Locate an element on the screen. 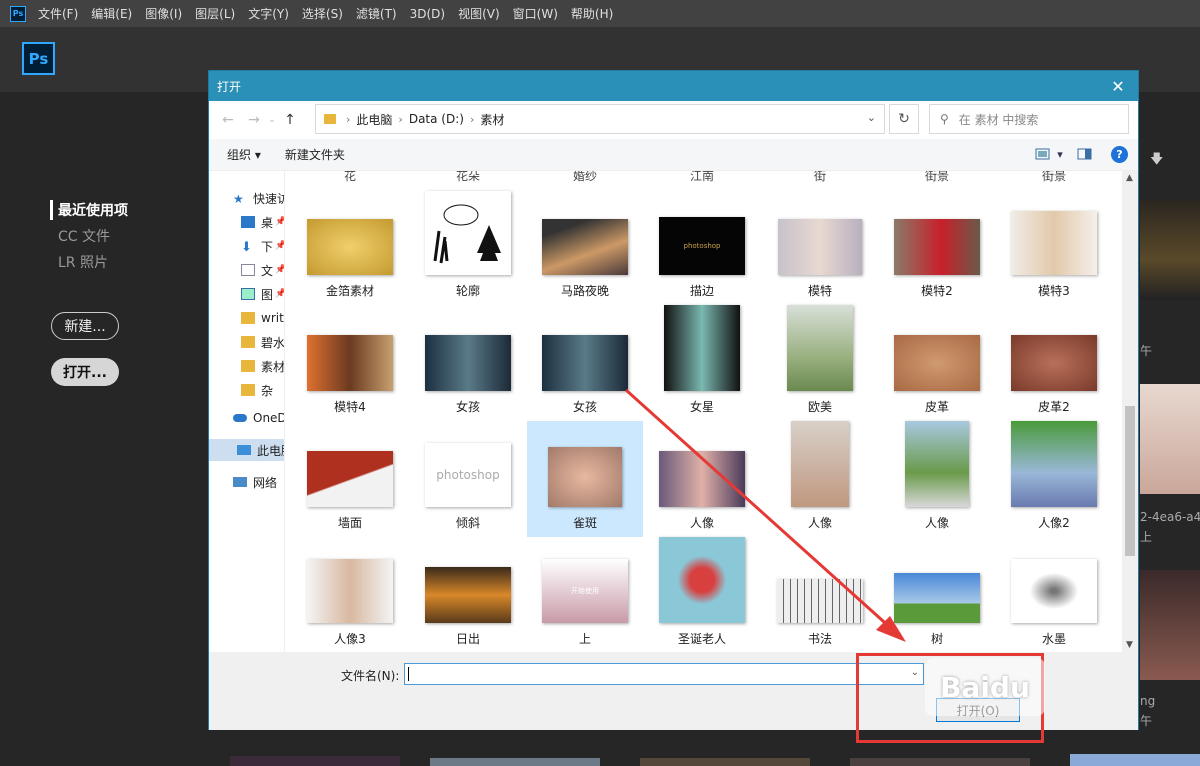 Image resolution: width=1200 pixels, height=766 pixels. arrow-line is located at coordinates (759, 510).